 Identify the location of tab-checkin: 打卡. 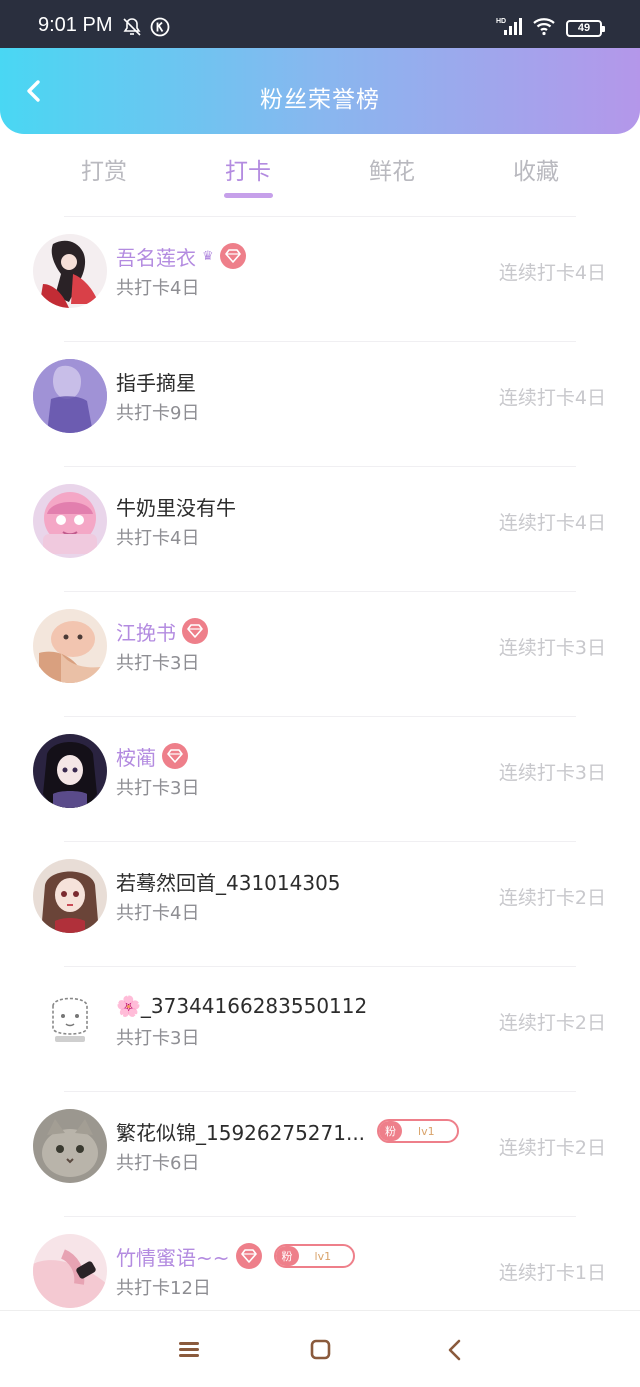
(248, 169).